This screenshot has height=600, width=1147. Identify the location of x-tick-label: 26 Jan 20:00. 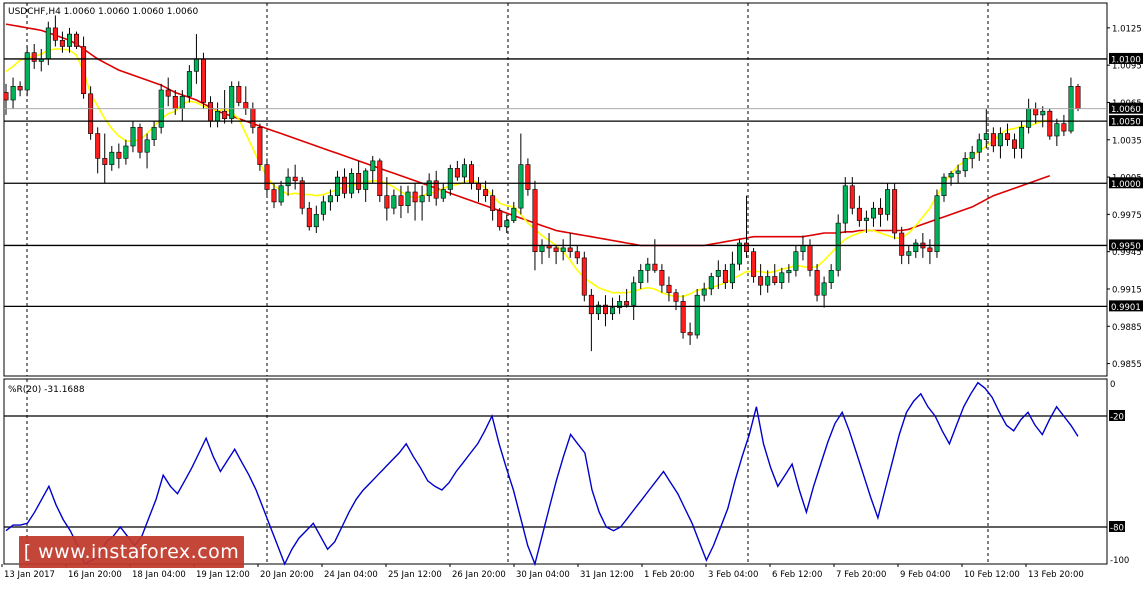
(479, 575).